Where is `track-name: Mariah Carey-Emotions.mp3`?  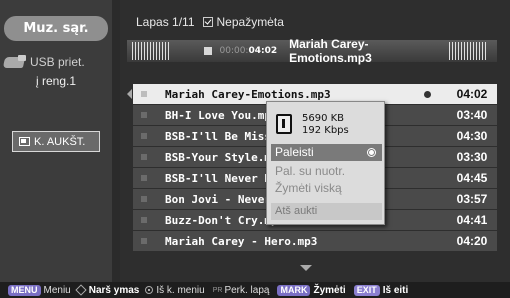
track-name: Mariah Carey-Emotions.mp3 is located at coordinates (248, 94).